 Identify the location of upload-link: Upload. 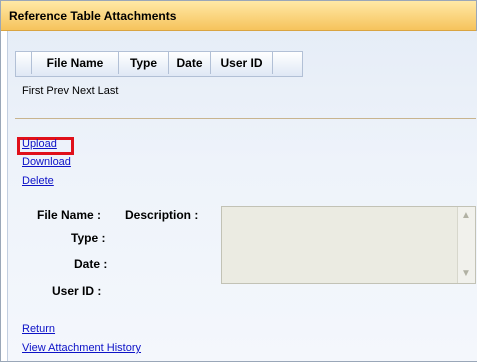
(39, 144).